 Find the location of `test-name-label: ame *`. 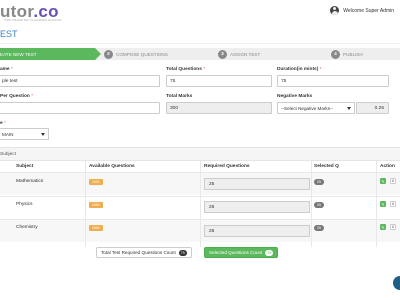

test-name-label: ame * is located at coordinates (6, 69).